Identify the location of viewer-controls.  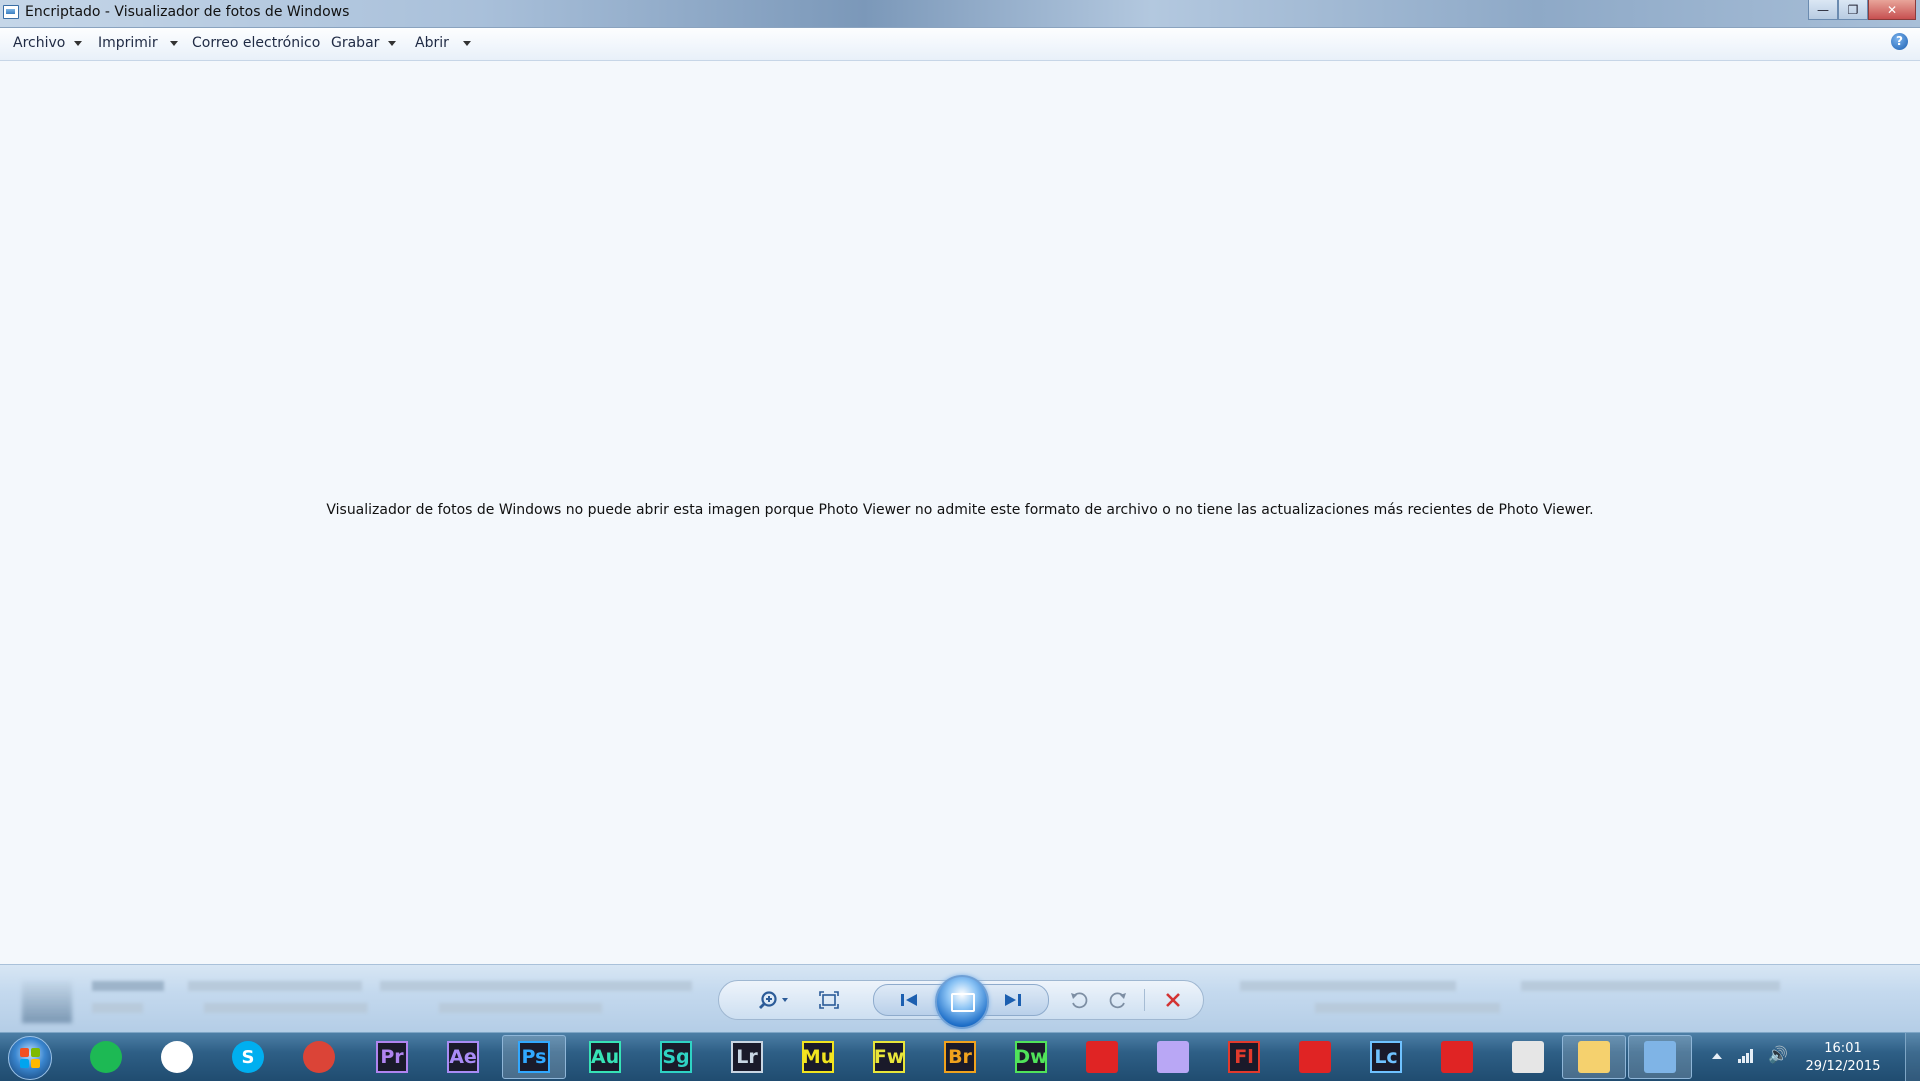
(961, 1002).